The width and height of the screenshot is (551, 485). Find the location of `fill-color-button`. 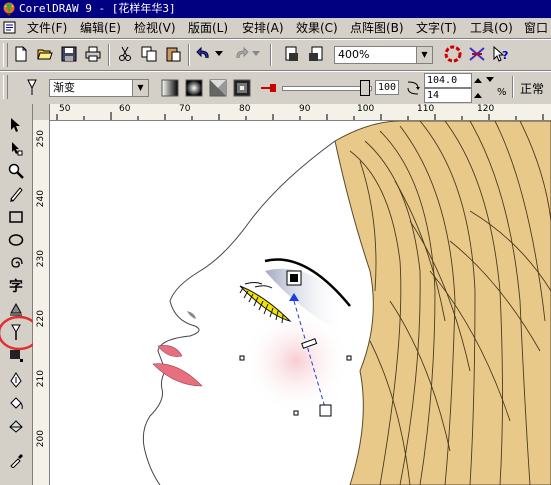

fill-color-button is located at coordinates (268, 88).